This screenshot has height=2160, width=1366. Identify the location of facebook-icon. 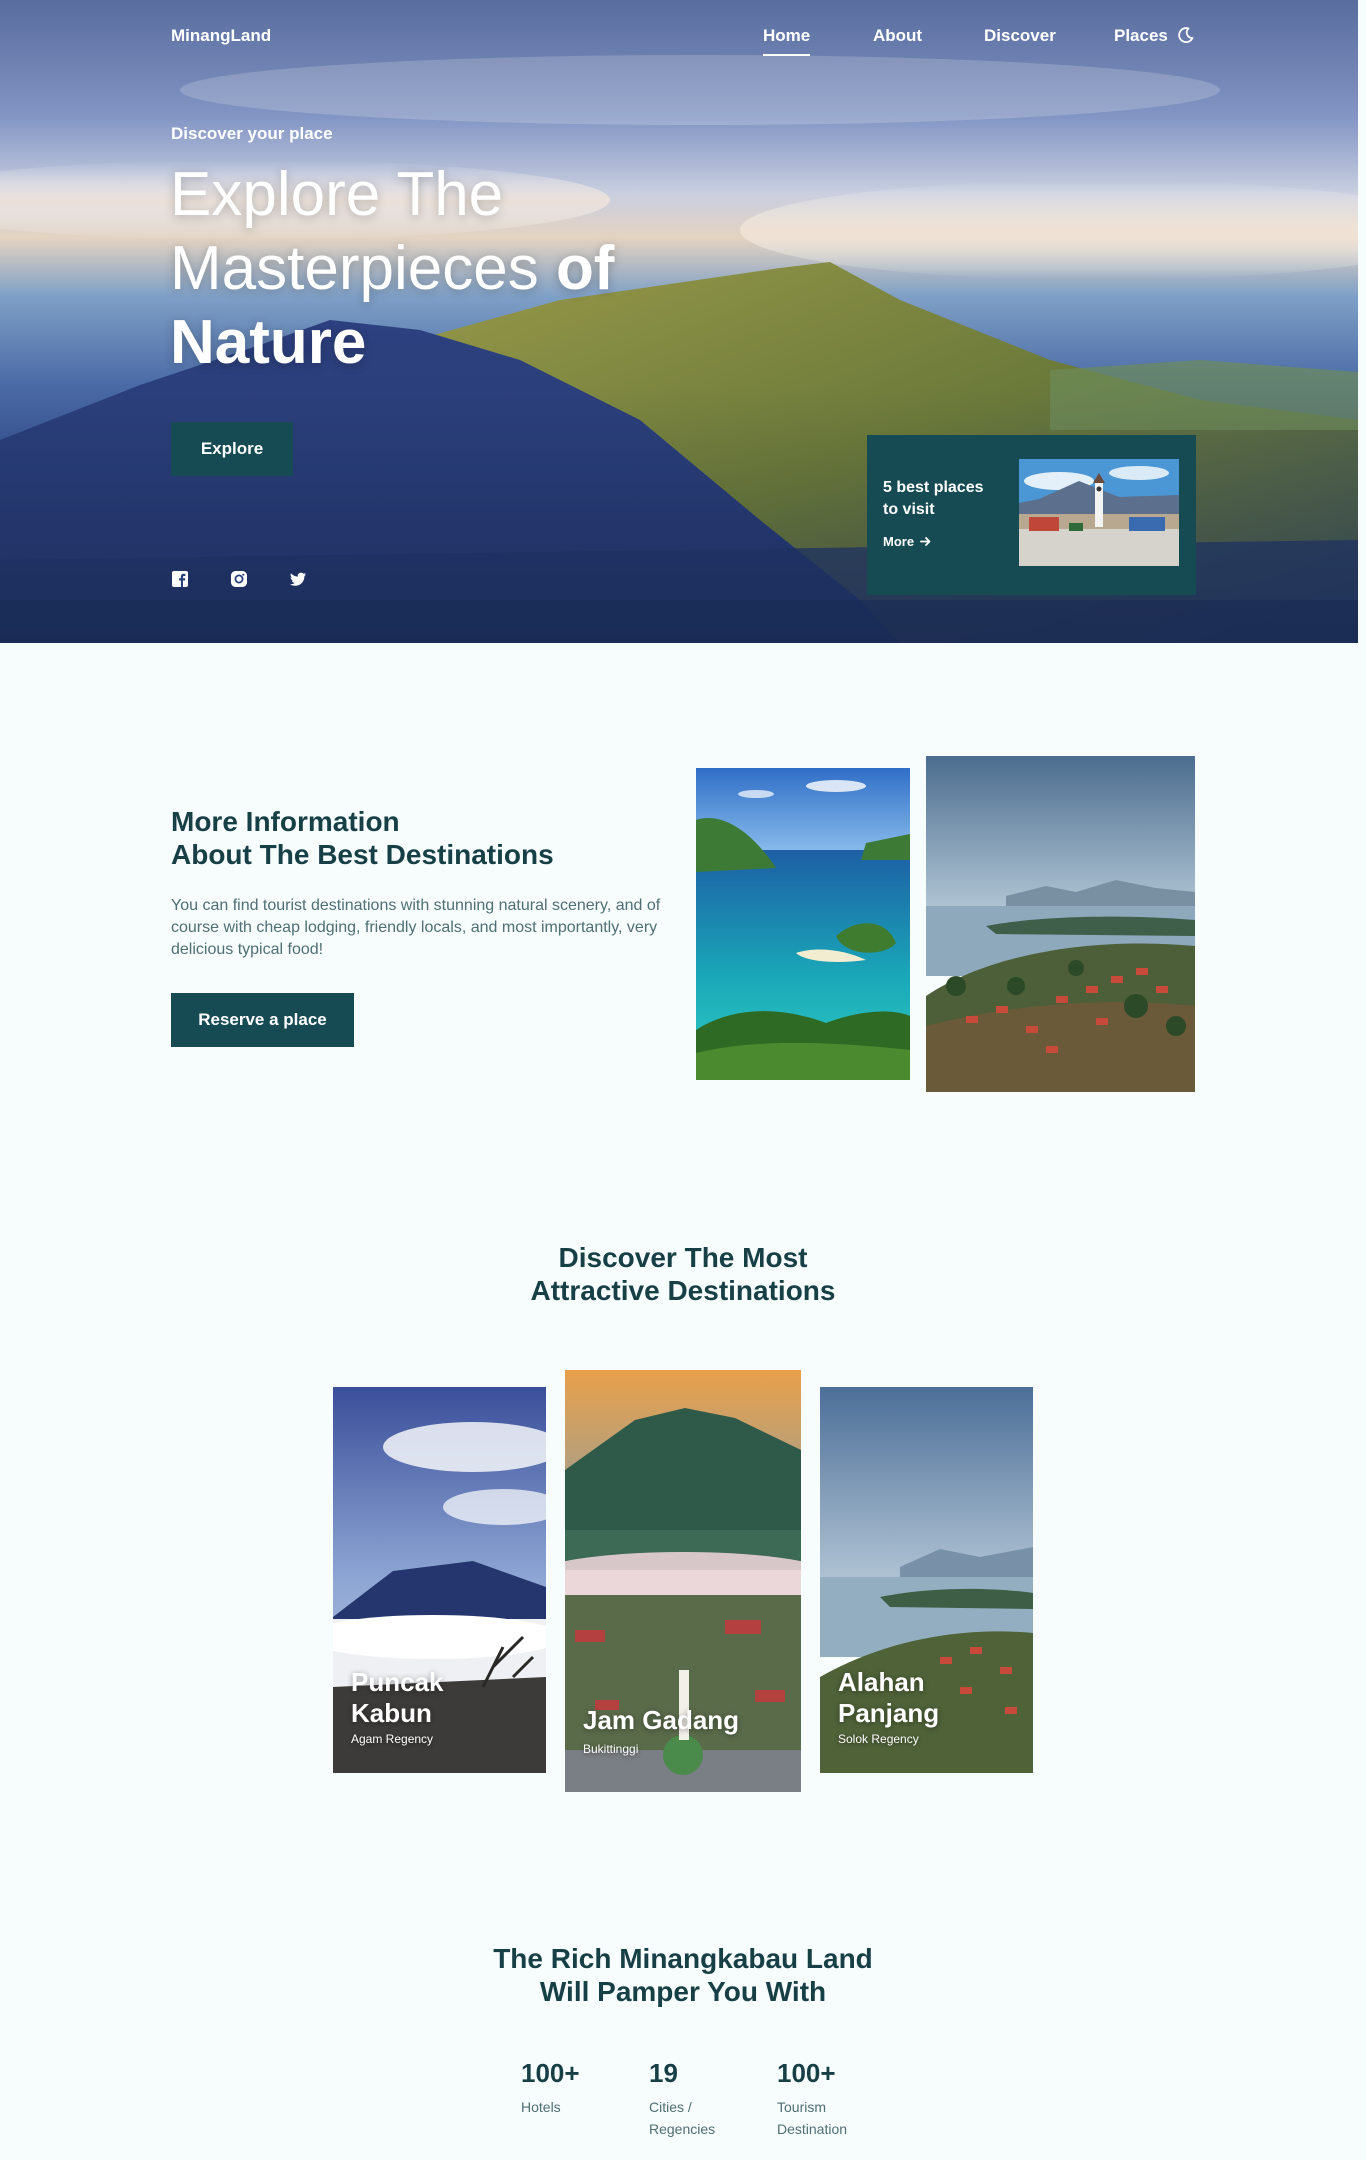
(180, 579).